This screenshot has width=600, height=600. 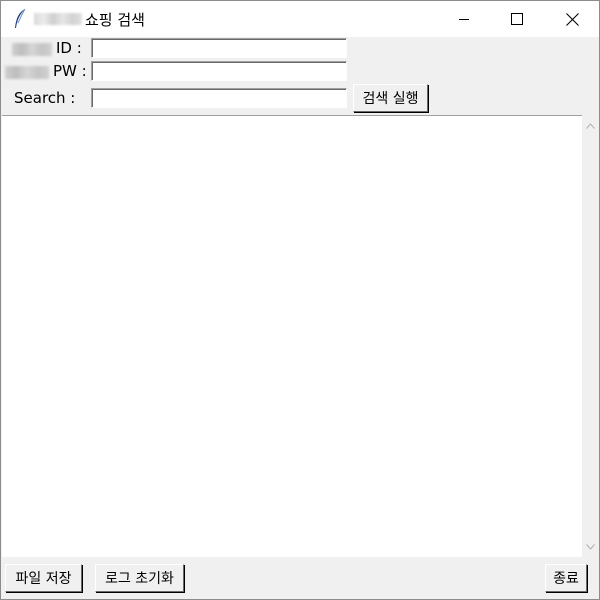 I want to click on maximize-icon, so click(x=517, y=19).